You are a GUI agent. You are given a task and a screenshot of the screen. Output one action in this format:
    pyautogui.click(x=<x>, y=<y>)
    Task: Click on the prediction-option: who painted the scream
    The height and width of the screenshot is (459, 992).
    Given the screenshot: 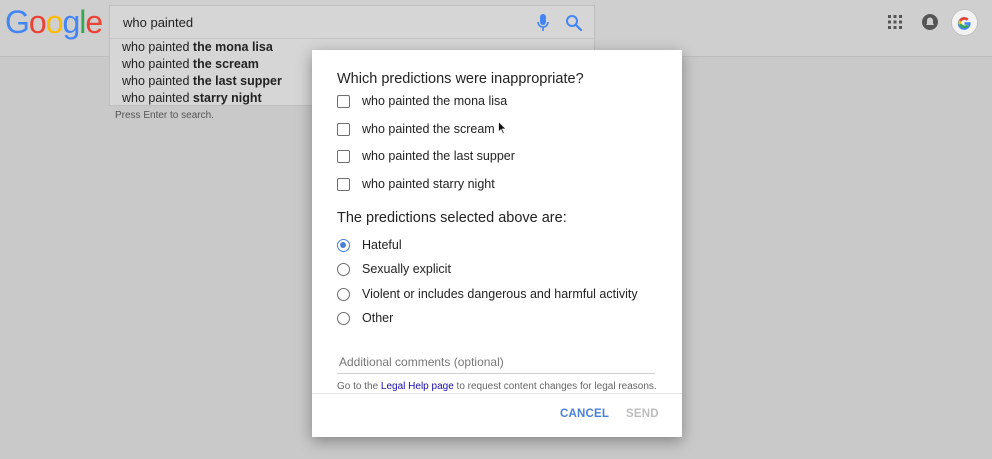 What is the action you would take?
    pyautogui.click(x=416, y=129)
    